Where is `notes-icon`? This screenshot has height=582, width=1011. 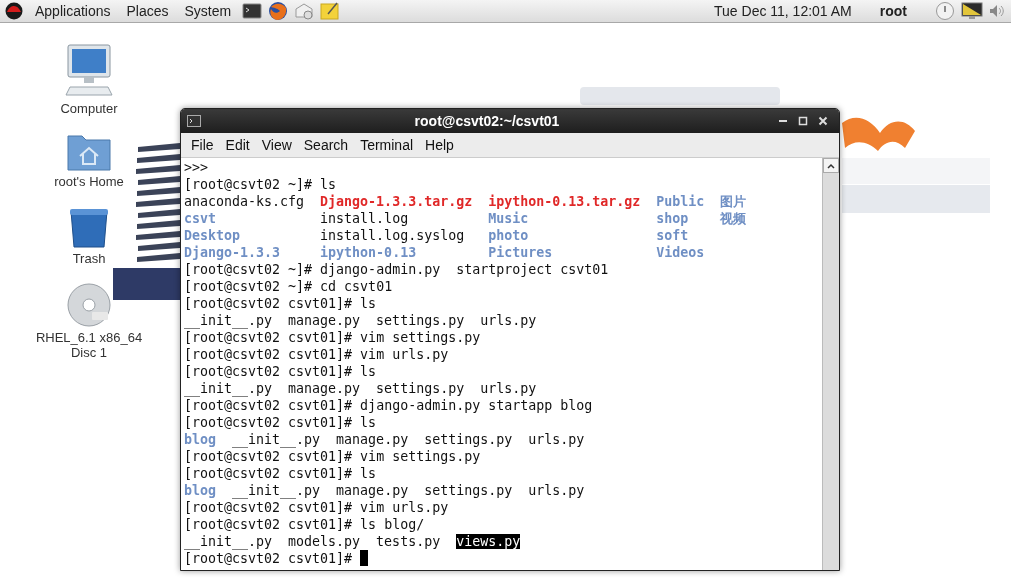
notes-icon is located at coordinates (330, 11).